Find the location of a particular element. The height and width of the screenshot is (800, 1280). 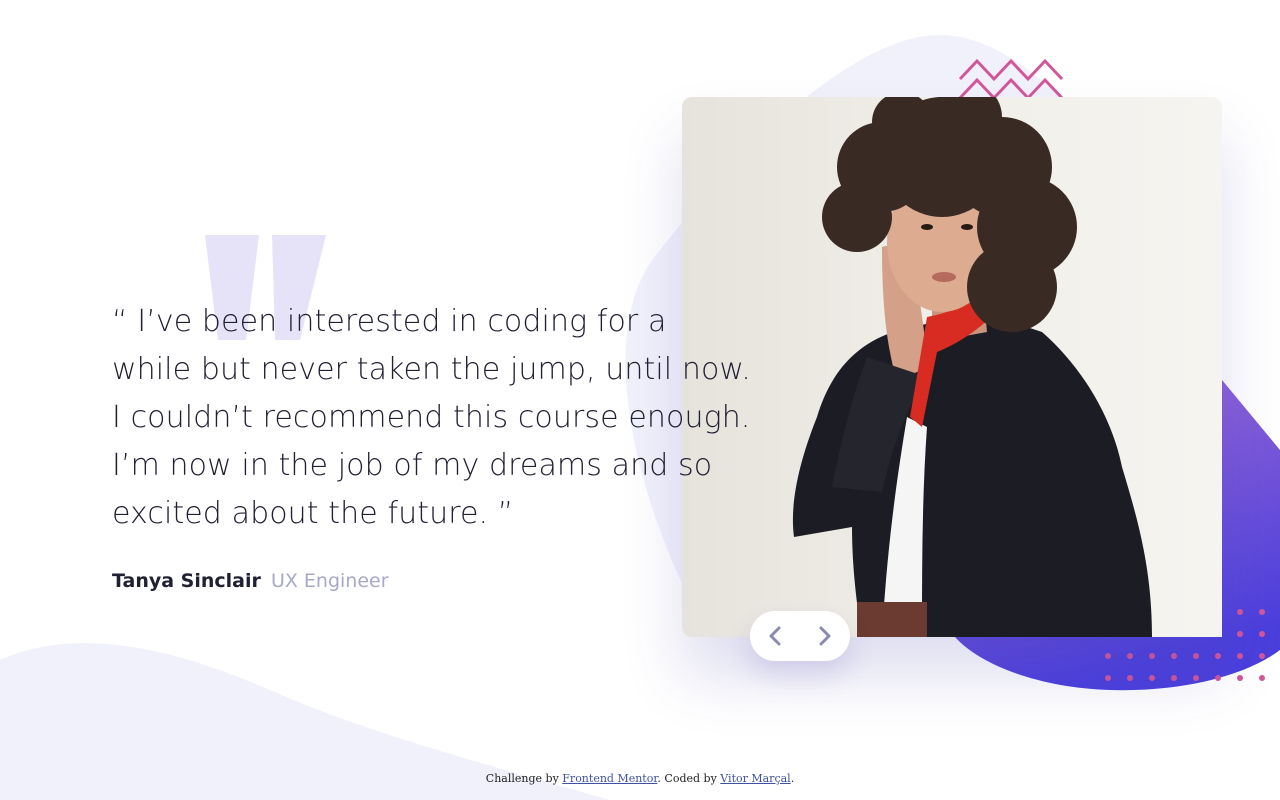

frontend-mentor-link: Frontend Mentor is located at coordinates (609, 778).